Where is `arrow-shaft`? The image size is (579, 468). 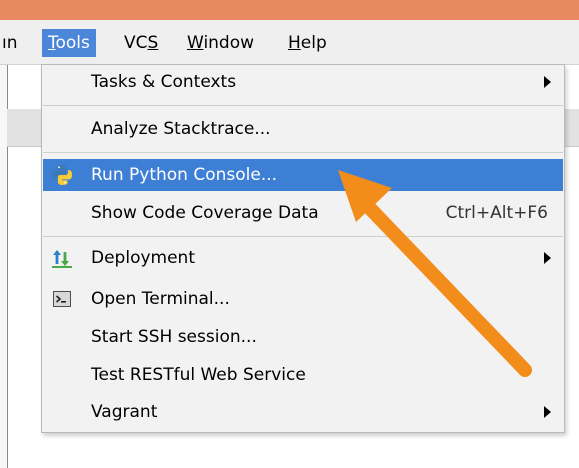 arrow-shaft is located at coordinates (443, 285).